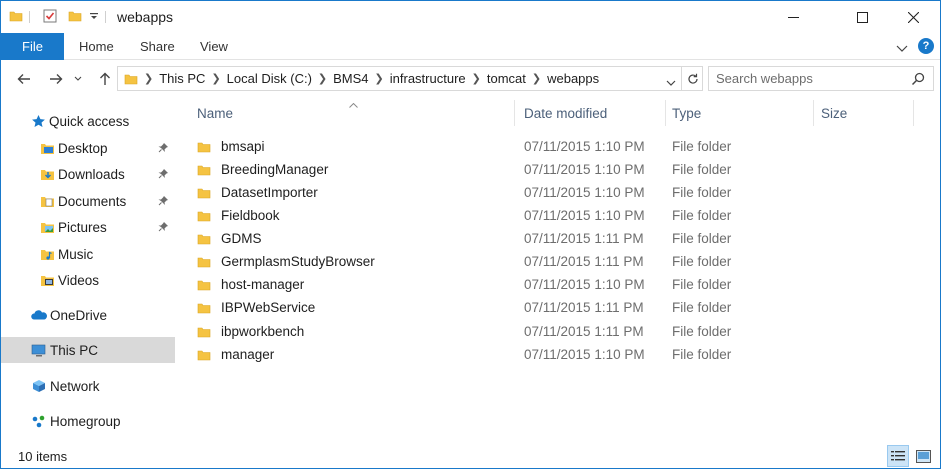 The image size is (941, 469). I want to click on nav-item-videos: Videos, so click(88, 280).